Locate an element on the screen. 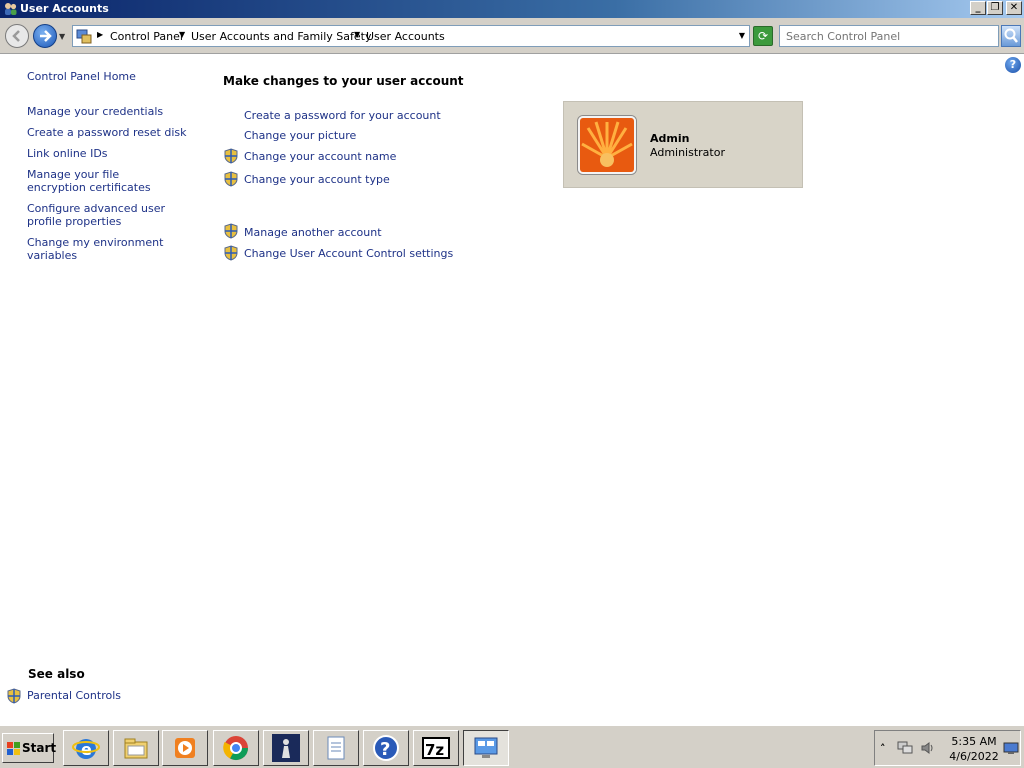  chess-icon is located at coordinates (286, 748).